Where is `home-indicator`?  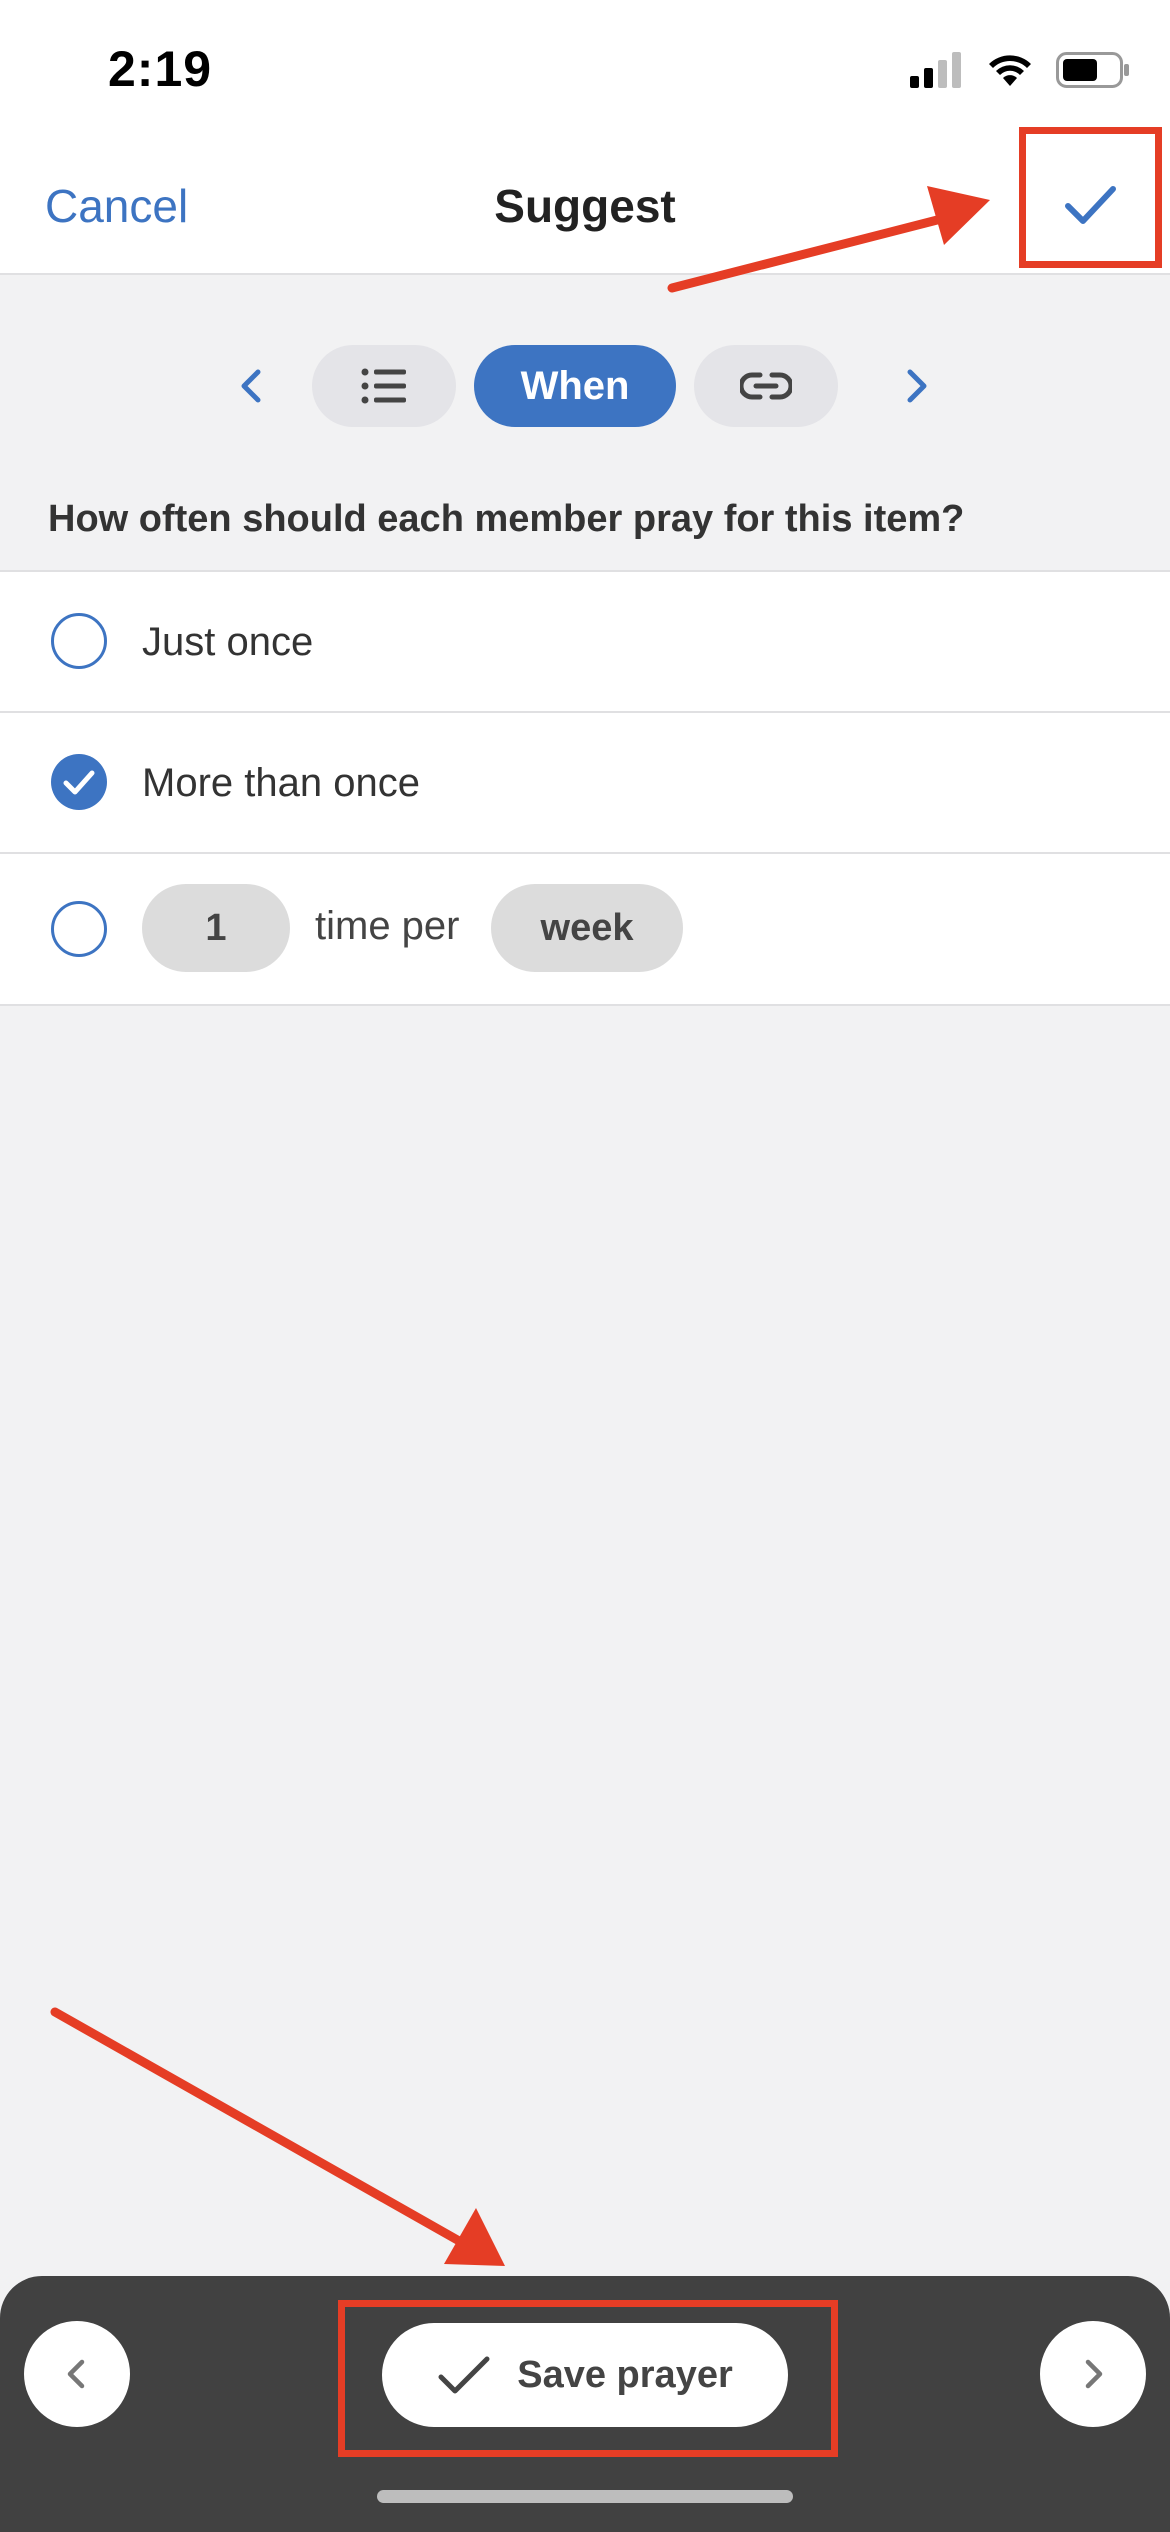
home-indicator is located at coordinates (585, 2496).